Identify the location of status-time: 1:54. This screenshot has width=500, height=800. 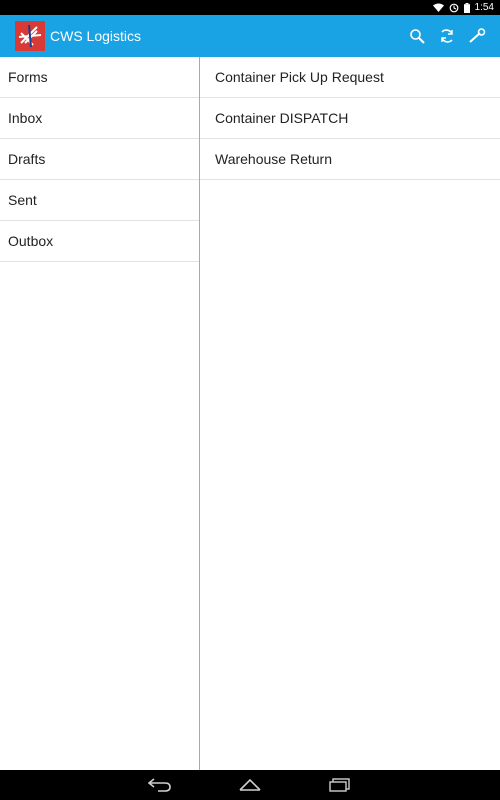
(484, 7).